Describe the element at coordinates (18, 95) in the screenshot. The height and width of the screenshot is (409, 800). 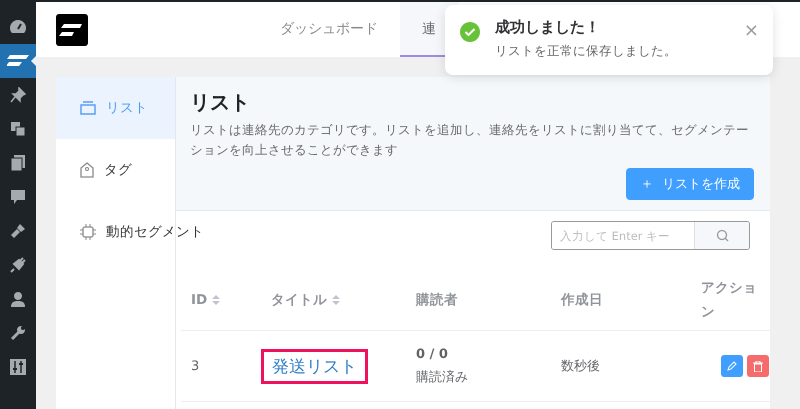
I see `pin-icon` at that location.